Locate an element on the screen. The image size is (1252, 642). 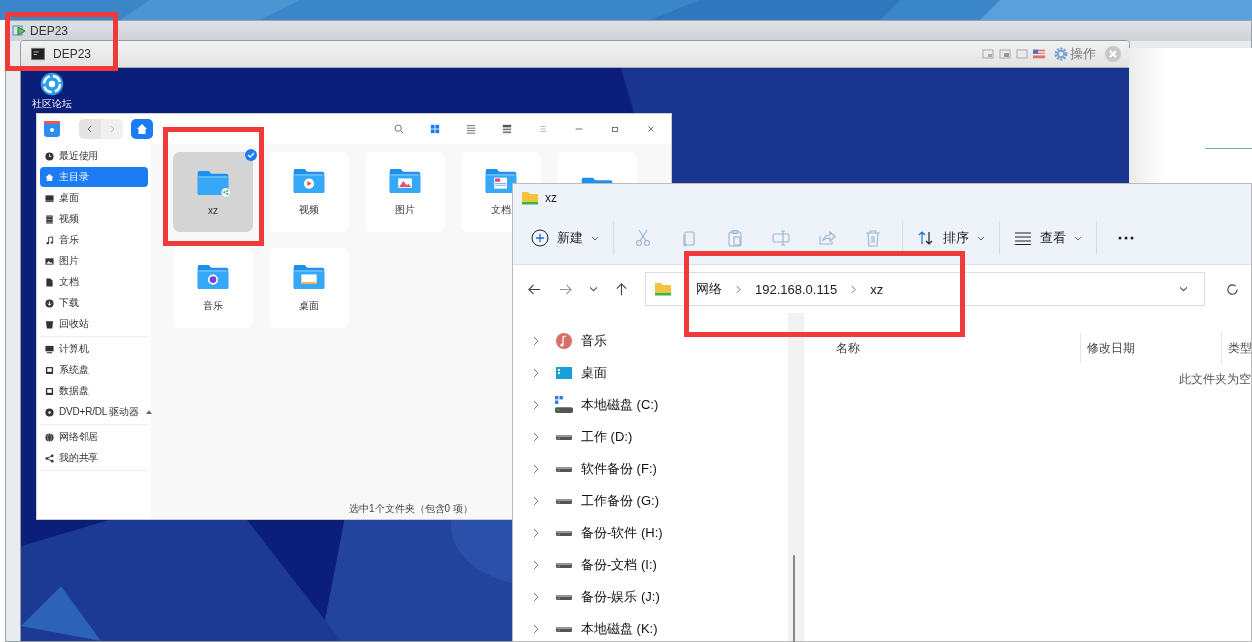
sidebar-item: 桌面 is located at coordinates (94, 198).